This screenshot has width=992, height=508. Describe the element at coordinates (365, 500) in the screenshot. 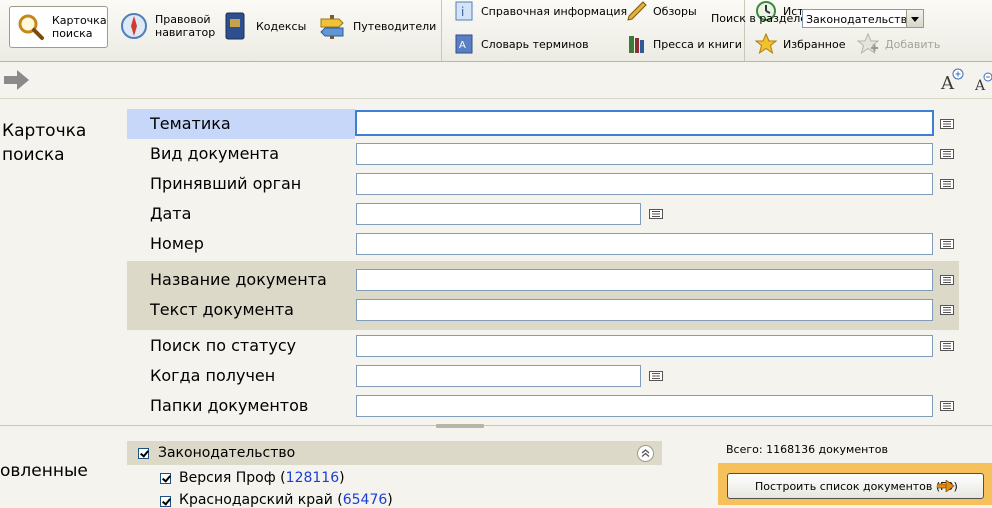

I see `tree-item-count: 65476` at that location.